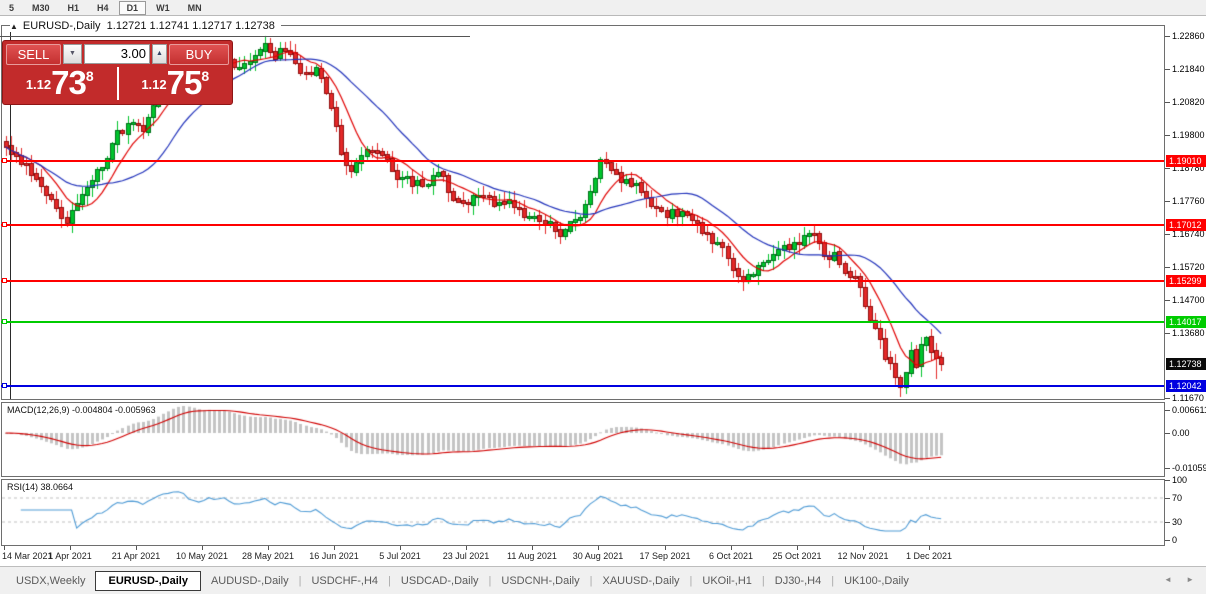 The width and height of the screenshot is (1206, 594). I want to click on date-tick-label: 21 Apr 2021, so click(136, 556).